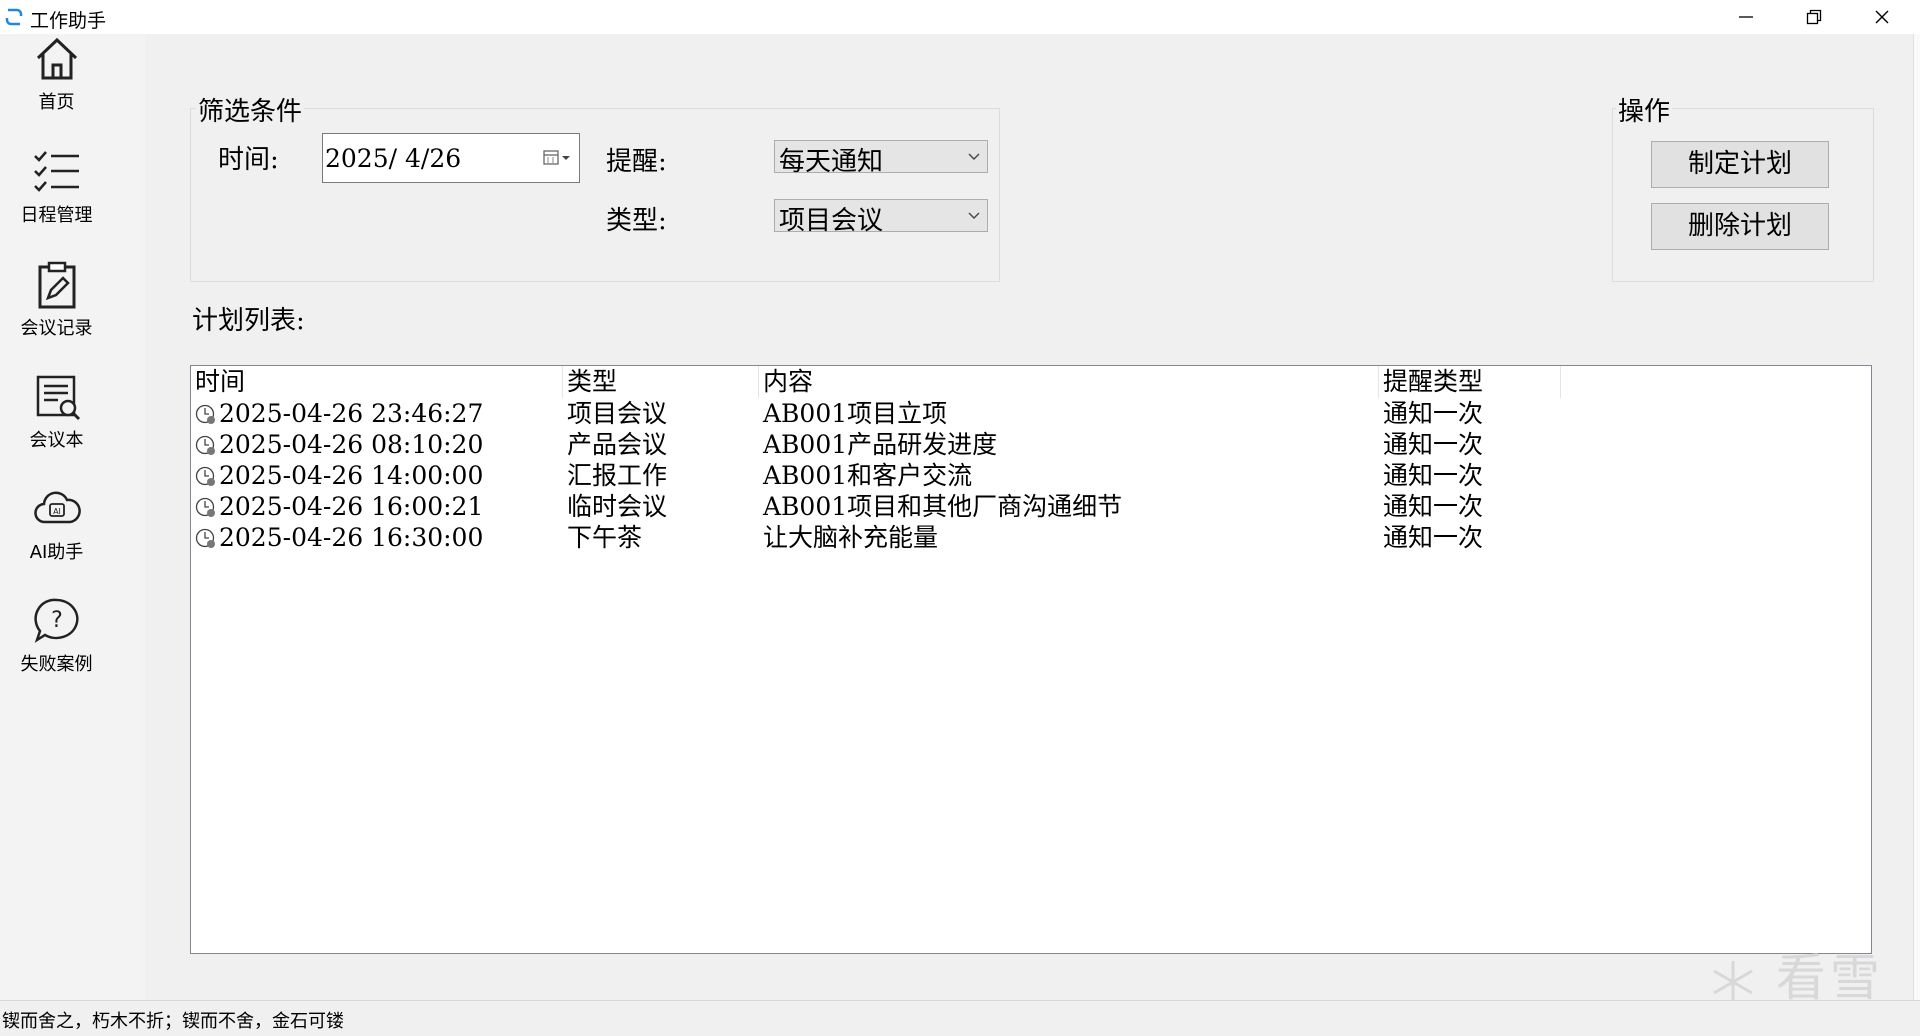 This screenshot has width=1920, height=1036. What do you see at coordinates (351, 506) in the screenshot?
I see `cell-time: 2025-04-26 16:00:21` at bounding box center [351, 506].